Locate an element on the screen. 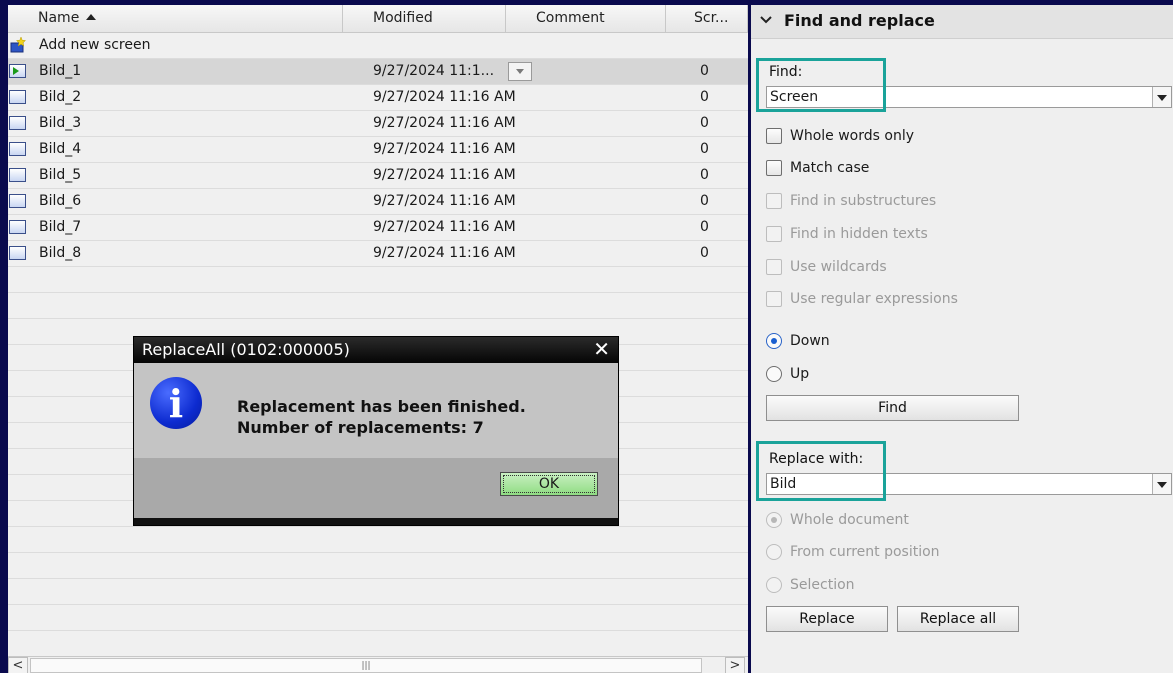 This screenshot has height=673, width=1173. whole-document-label: Whole document is located at coordinates (849, 520).